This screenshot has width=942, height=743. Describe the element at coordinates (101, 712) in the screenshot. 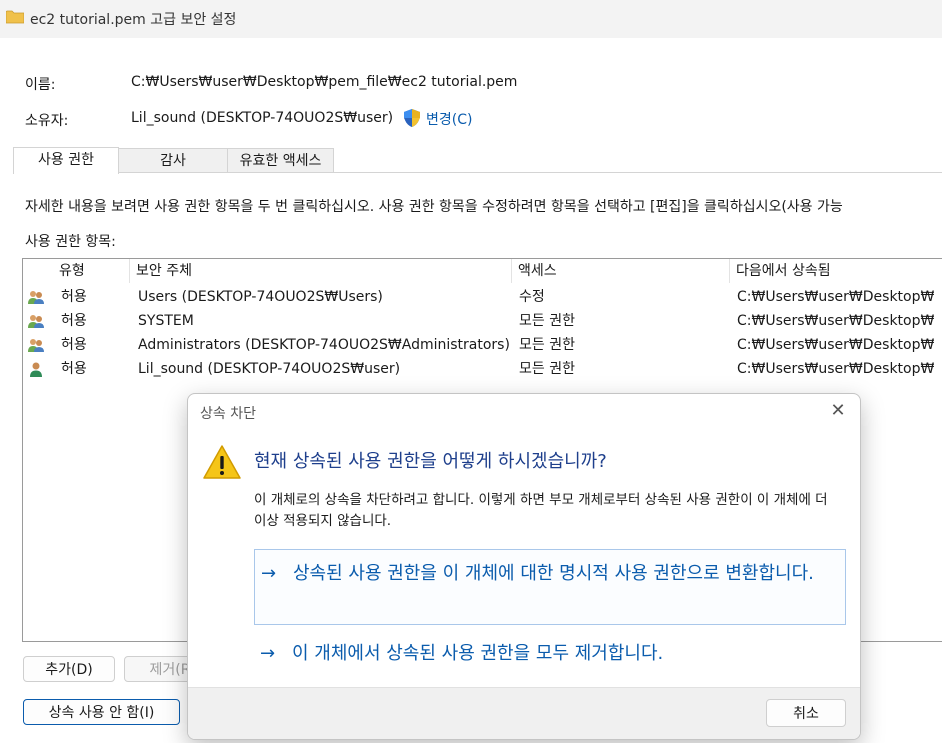

I see `disable-inheritance-button: 상속 사용 안 함(I)` at that location.